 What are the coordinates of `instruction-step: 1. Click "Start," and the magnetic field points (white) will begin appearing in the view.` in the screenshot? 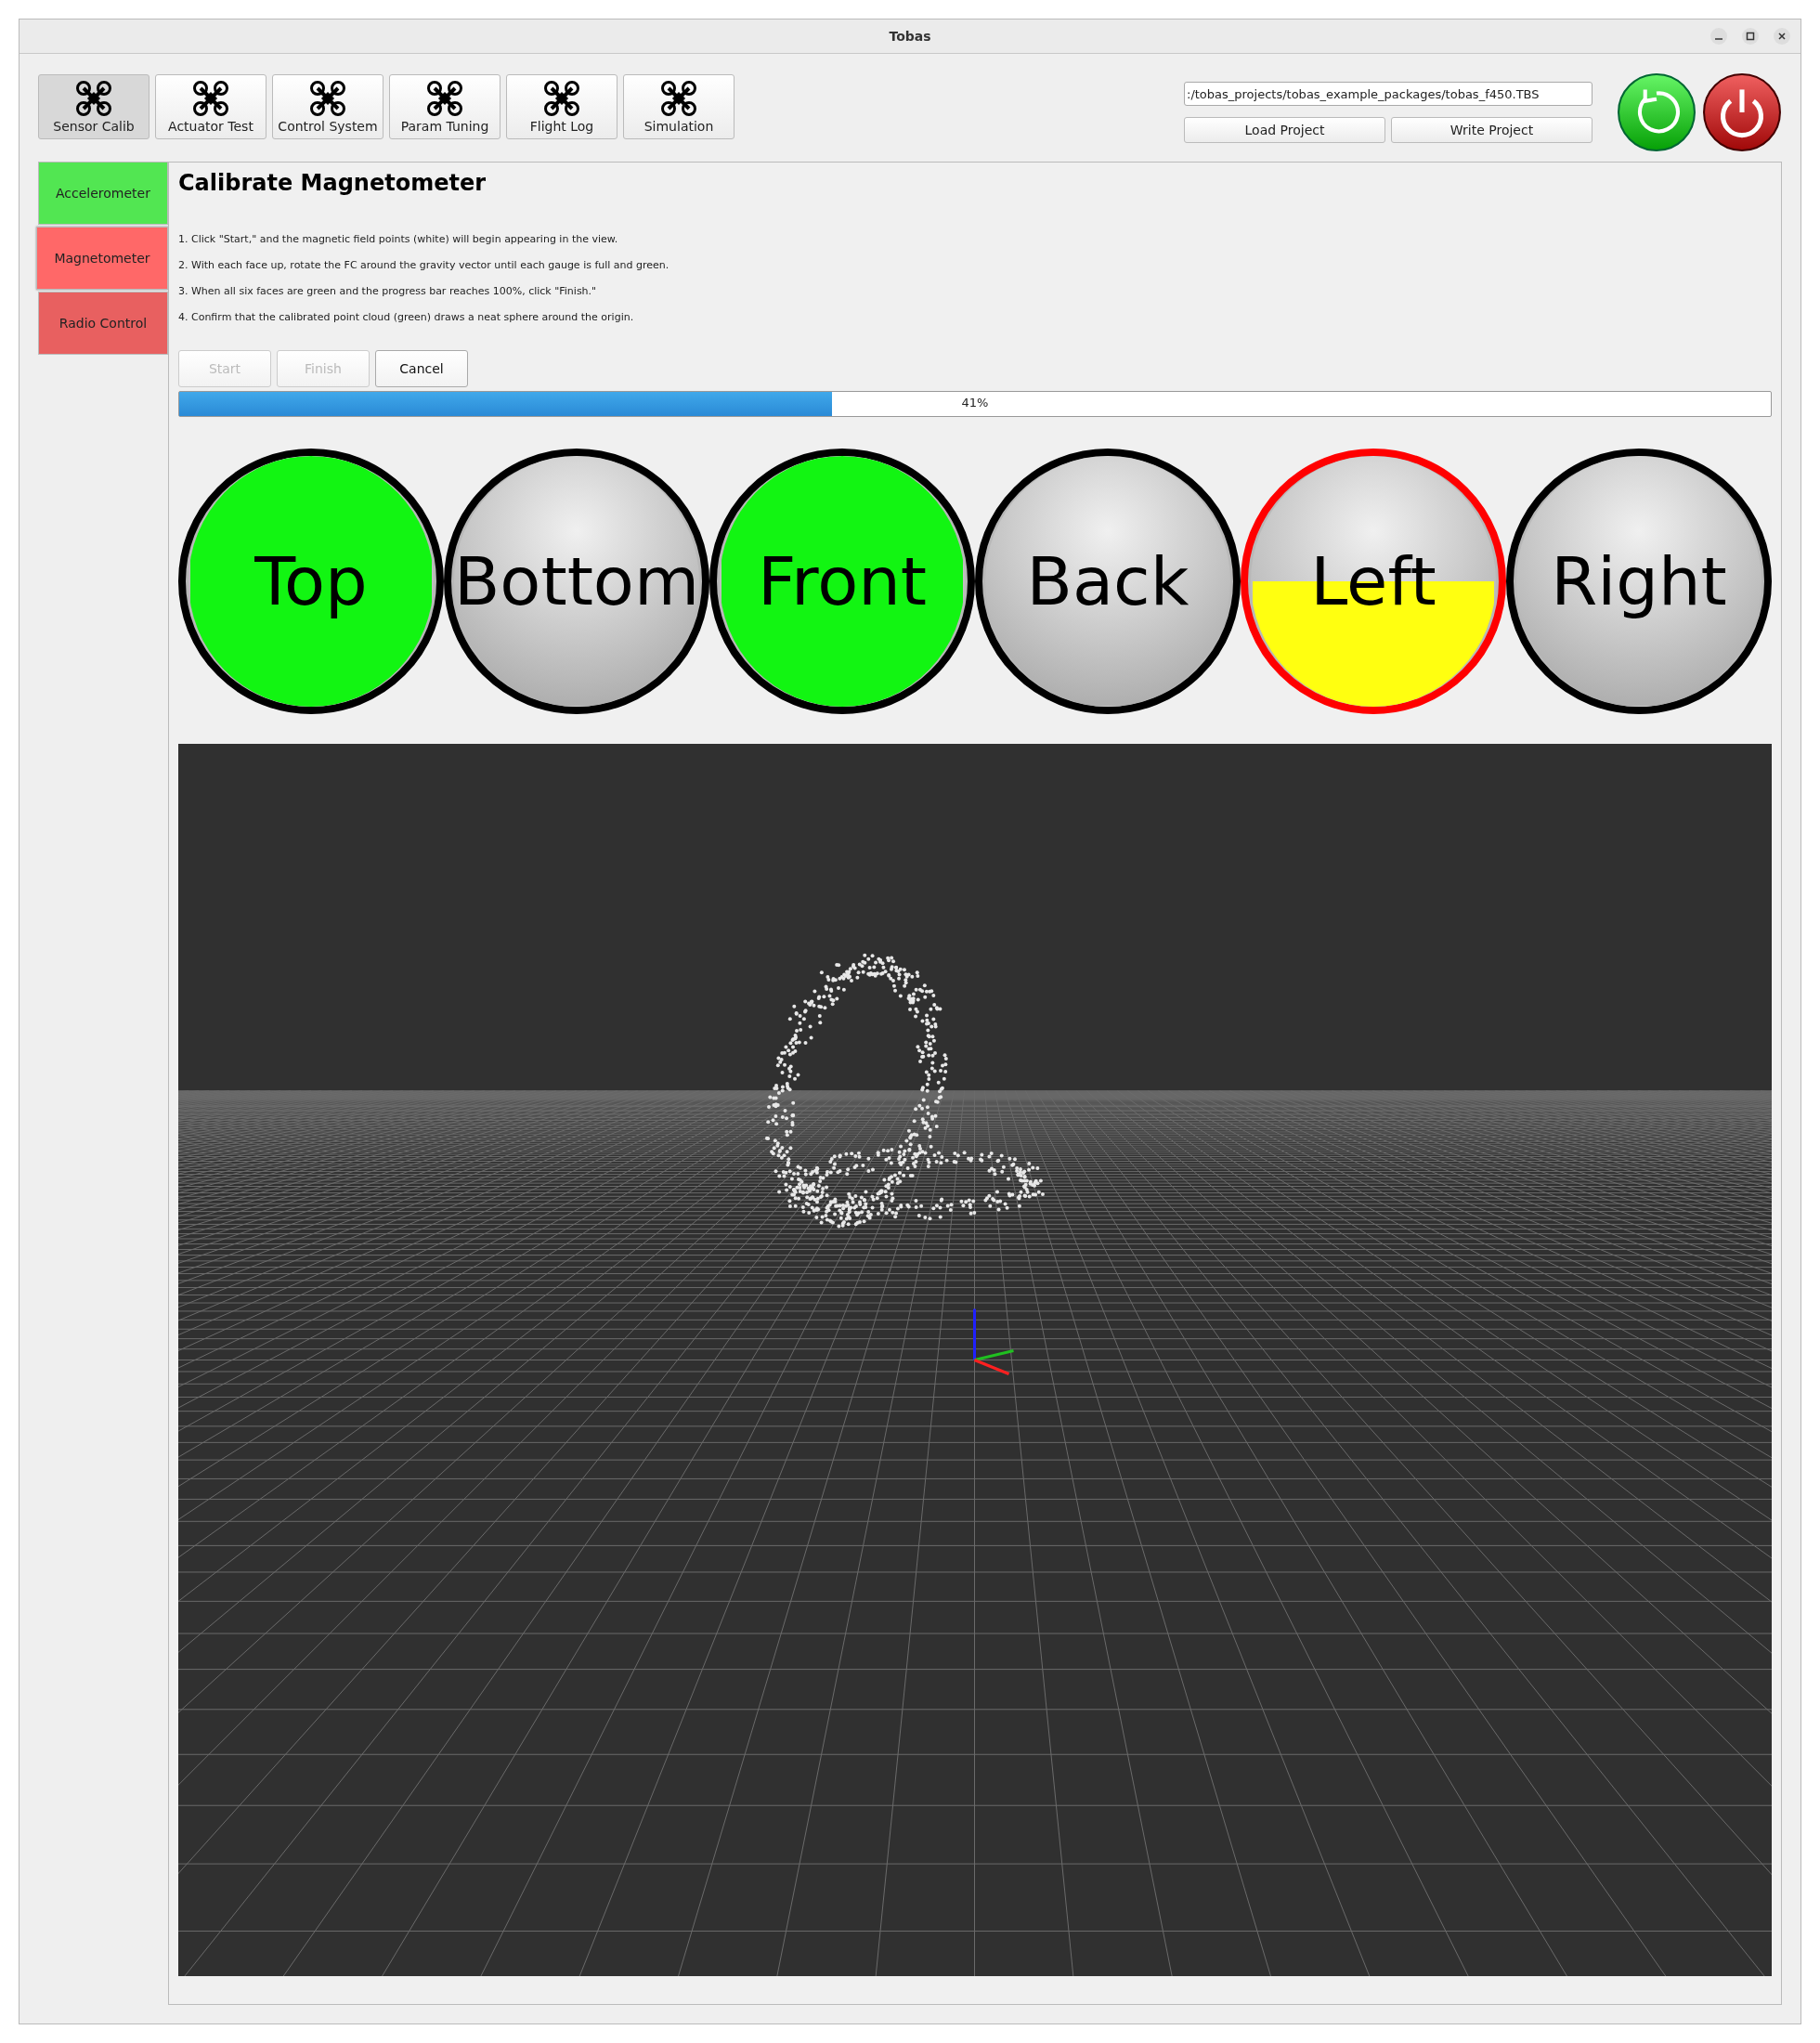 It's located at (975, 240).